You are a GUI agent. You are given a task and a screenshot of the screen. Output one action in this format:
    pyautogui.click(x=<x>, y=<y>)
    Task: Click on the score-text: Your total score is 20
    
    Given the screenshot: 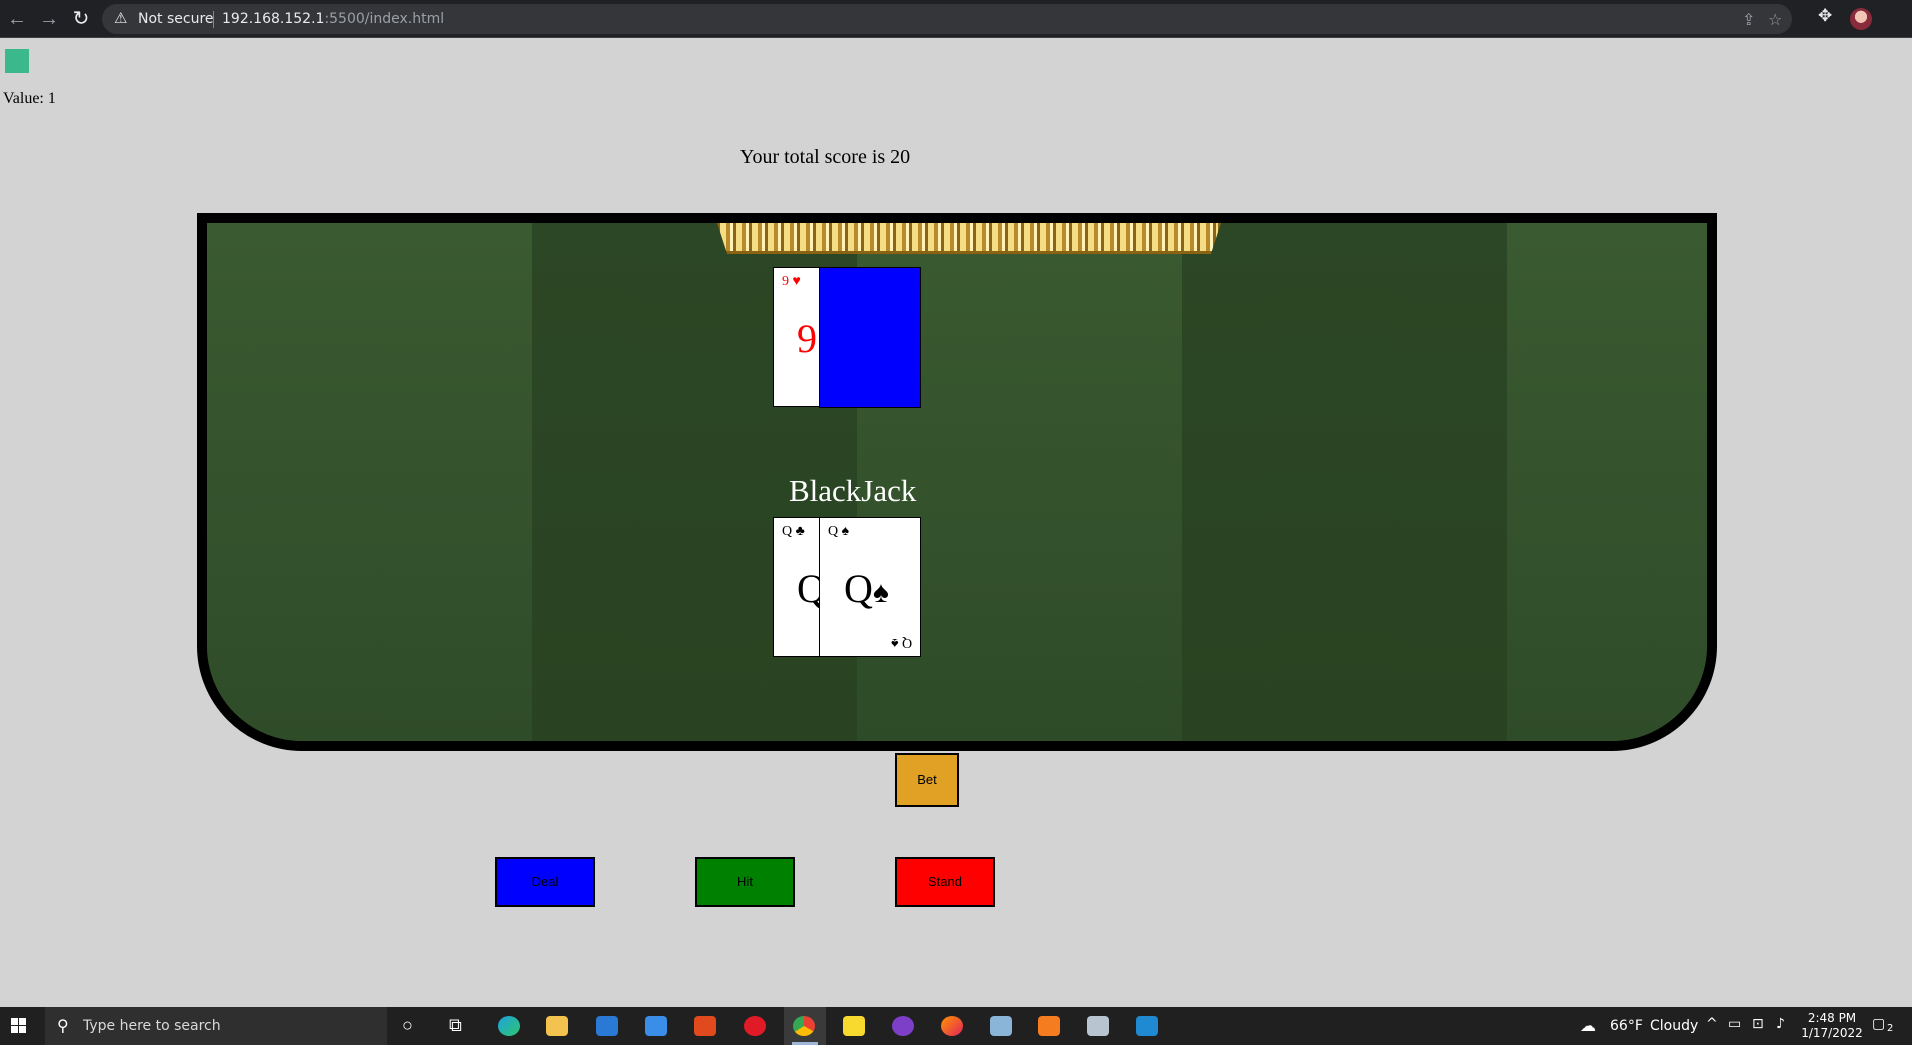 What is the action you would take?
    pyautogui.click(x=825, y=157)
    